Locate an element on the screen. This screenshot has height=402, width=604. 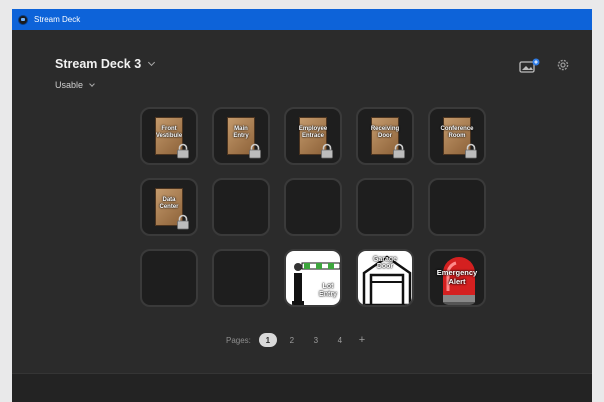
key-label: Conference Room is located at coordinates (457, 132).